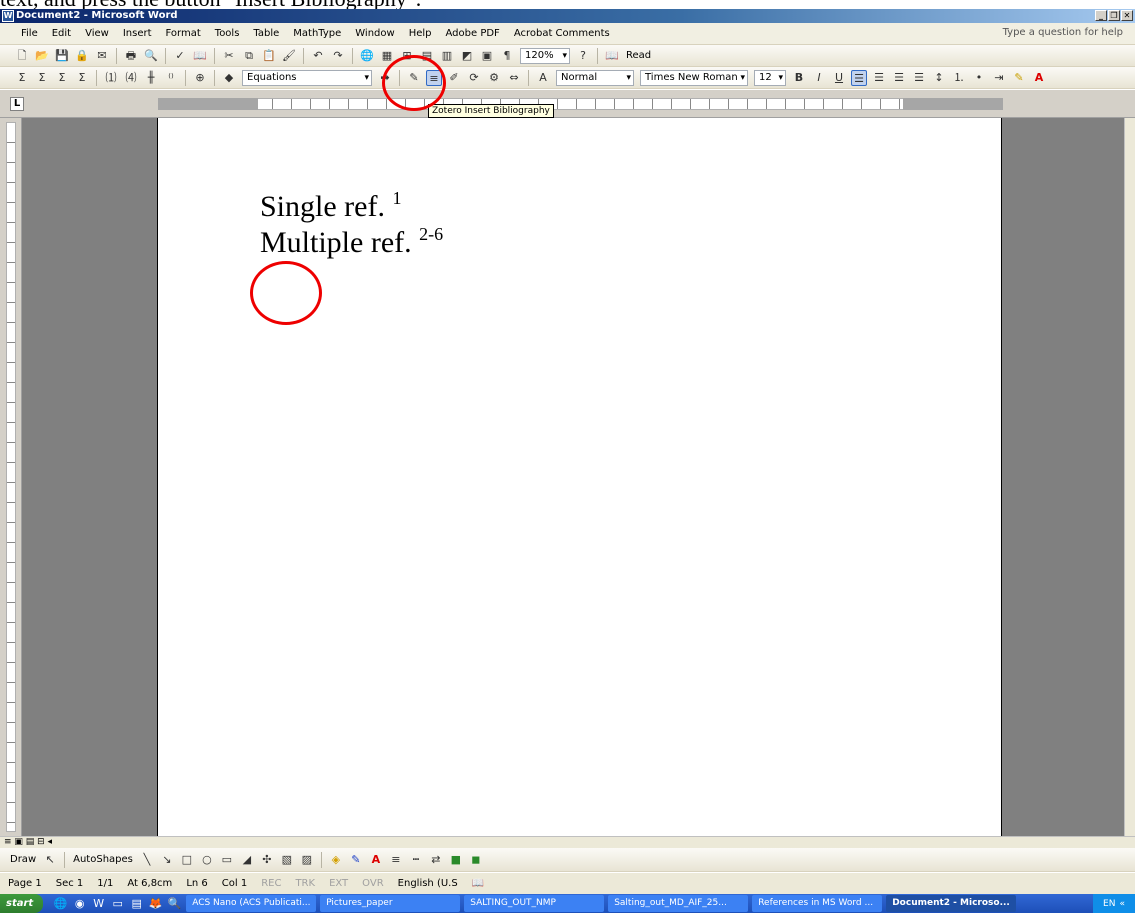 The width and height of the screenshot is (1135, 913). Describe the element at coordinates (23, 859) in the screenshot. I see `draw-menu-button: Draw` at that location.